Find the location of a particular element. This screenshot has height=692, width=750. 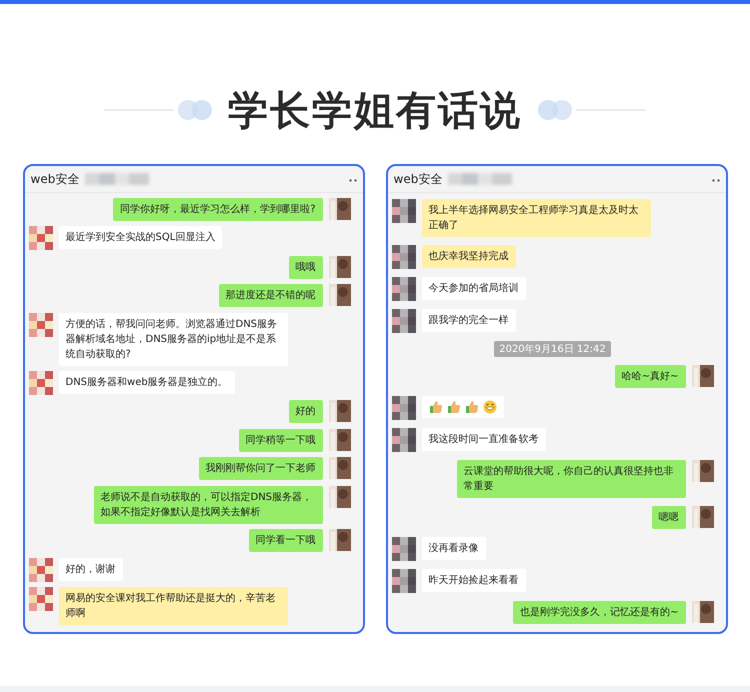

message-bubble: 我这段时间一直准备软考 is located at coordinates (484, 439).